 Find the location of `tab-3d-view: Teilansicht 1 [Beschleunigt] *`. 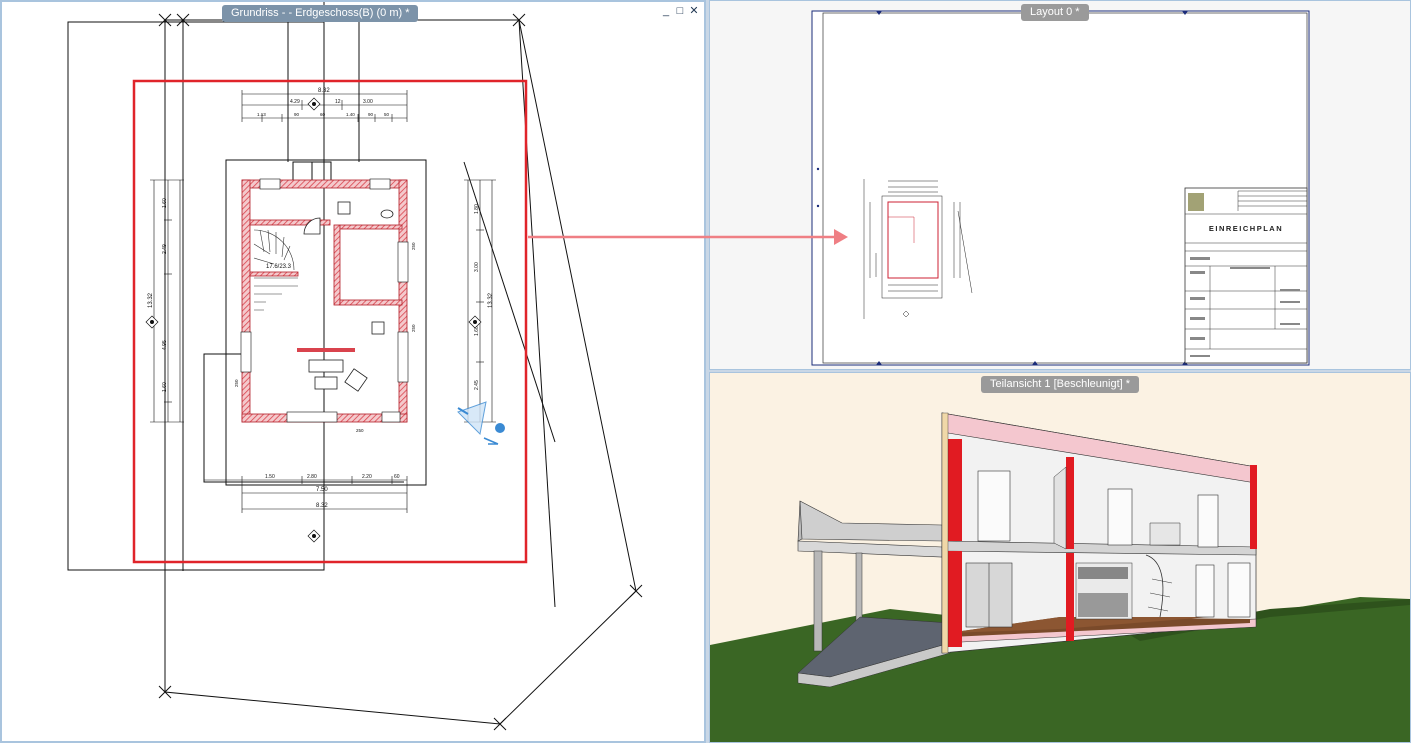

tab-3d-view: Teilansicht 1 [Beschleunigt] * is located at coordinates (1060, 384).